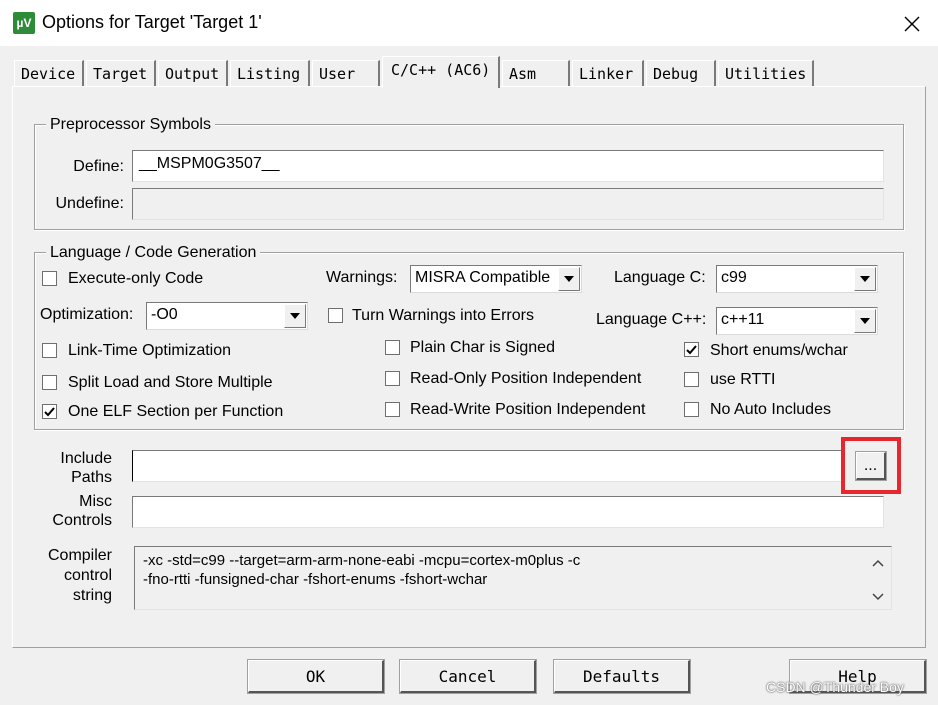 Image resolution: width=938 pixels, height=705 pixels. What do you see at coordinates (87, 575) in the screenshot?
I see `compiler-string-label-line2: control` at bounding box center [87, 575].